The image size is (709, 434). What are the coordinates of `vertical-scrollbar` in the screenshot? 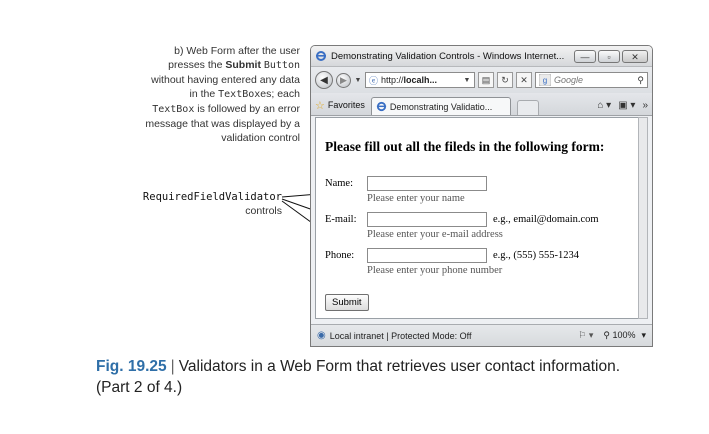 It's located at (643, 218).